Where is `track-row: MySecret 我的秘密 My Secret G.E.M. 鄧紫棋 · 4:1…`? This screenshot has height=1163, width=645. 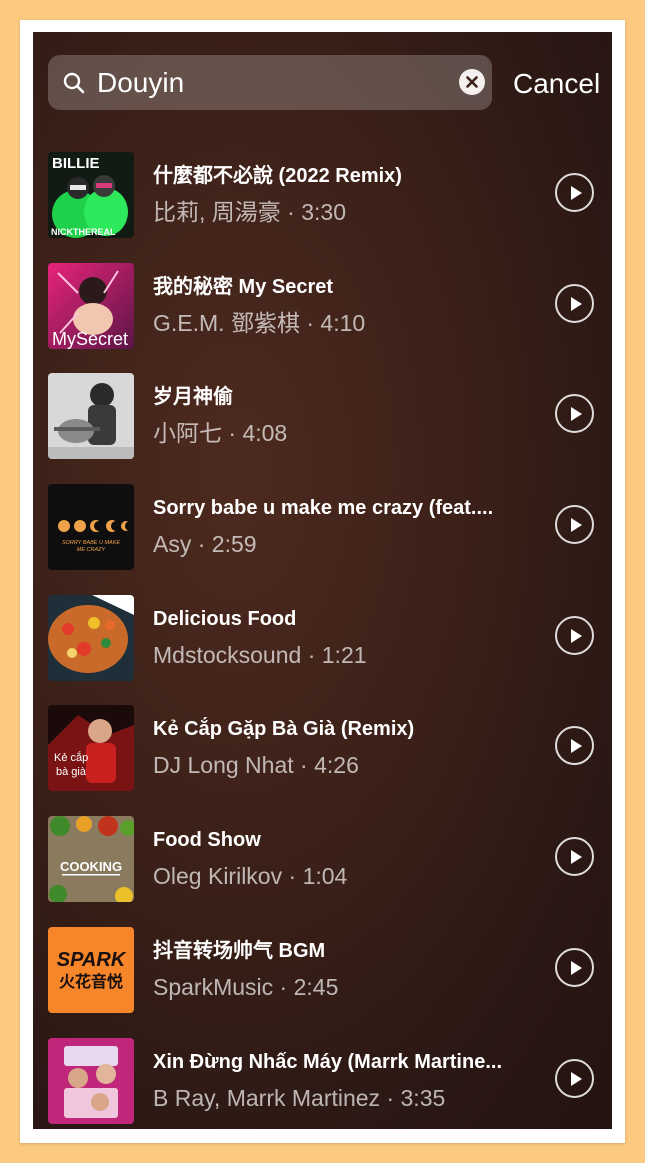 track-row: MySecret 我的秘密 My Secret G.E.M. 鄧紫棋 · 4:1… is located at coordinates (325, 306).